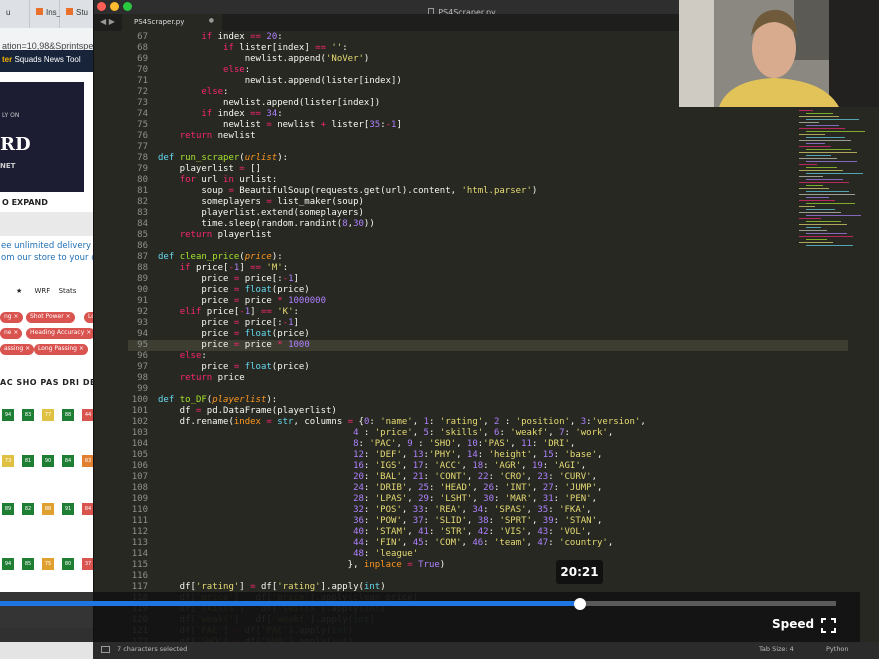  I want to click on line-number: 68, so click(142, 48).